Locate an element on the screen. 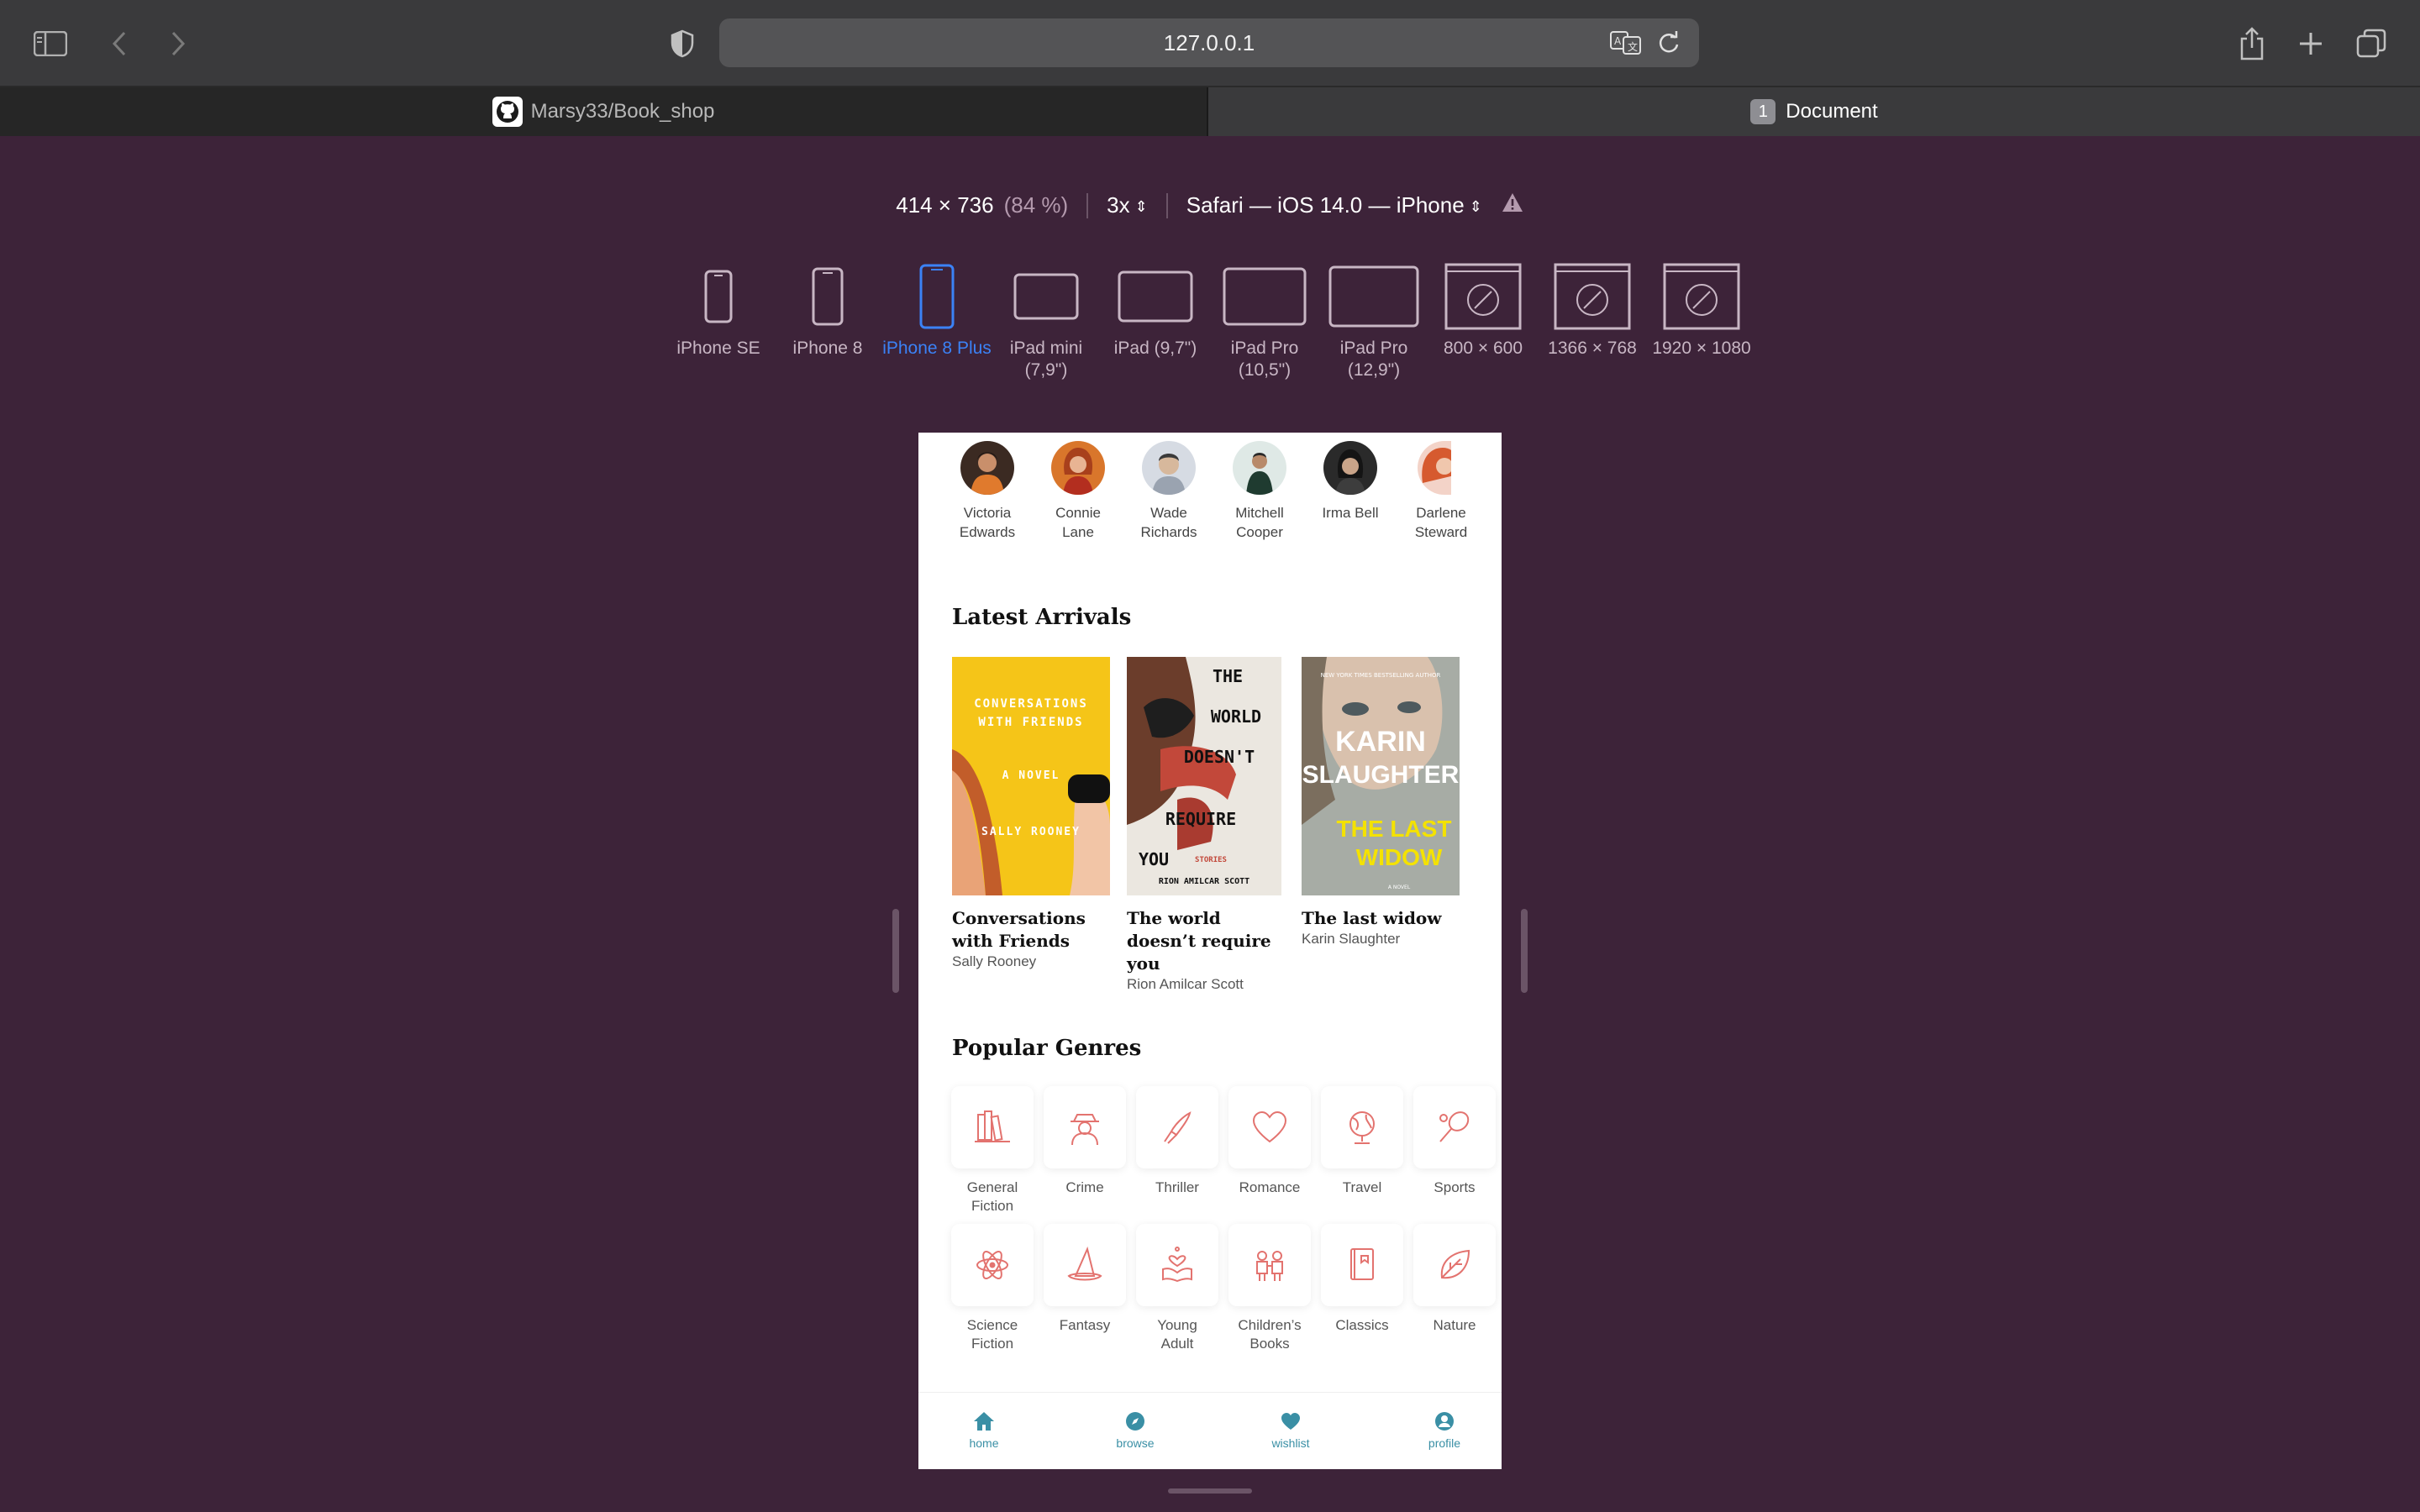 This screenshot has width=2420, height=1512. nav-home: home is located at coordinates (984, 1430).